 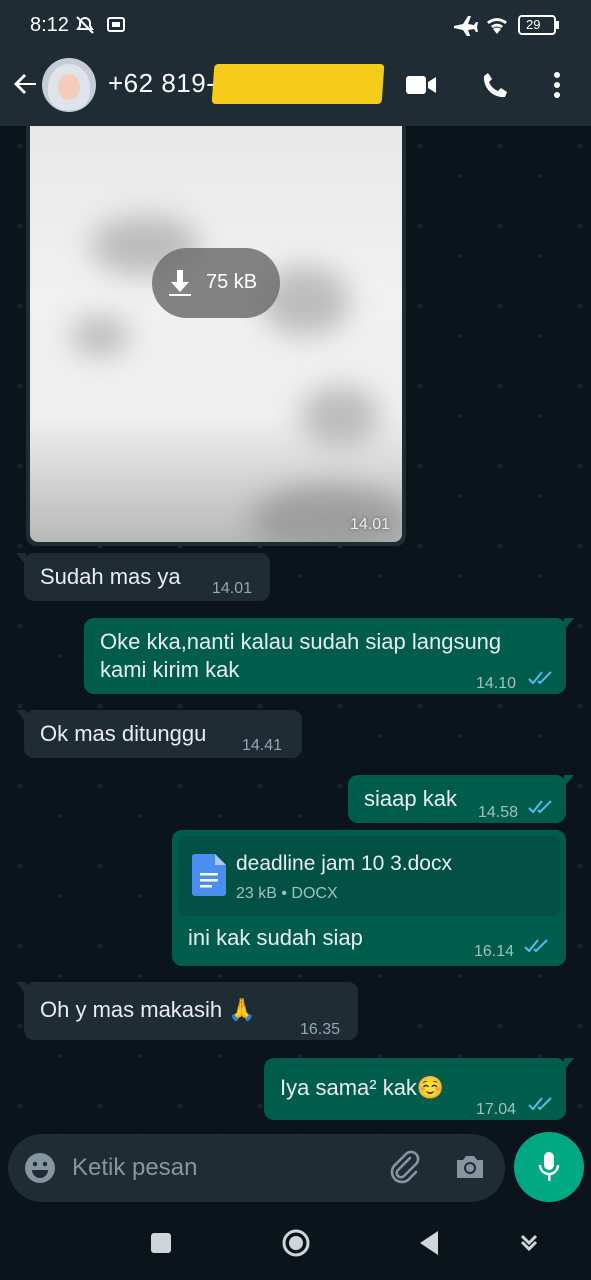 I want to click on redaction-mark, so click(x=298, y=84).